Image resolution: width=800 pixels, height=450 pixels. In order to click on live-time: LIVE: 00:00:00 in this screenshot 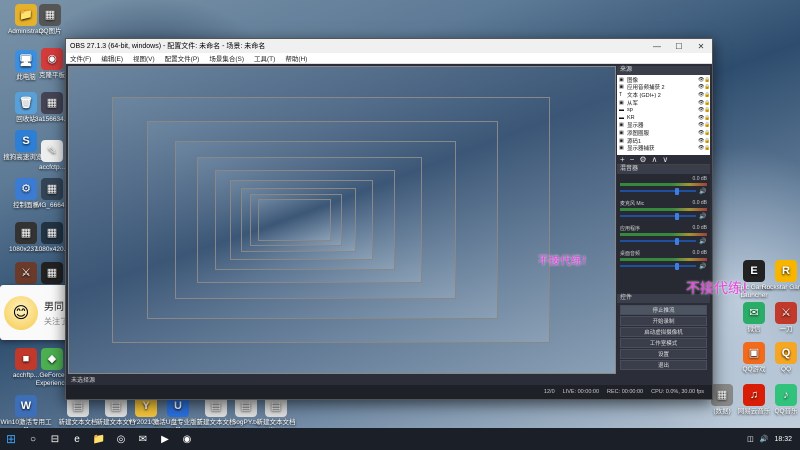, I will do `click(581, 392)`.